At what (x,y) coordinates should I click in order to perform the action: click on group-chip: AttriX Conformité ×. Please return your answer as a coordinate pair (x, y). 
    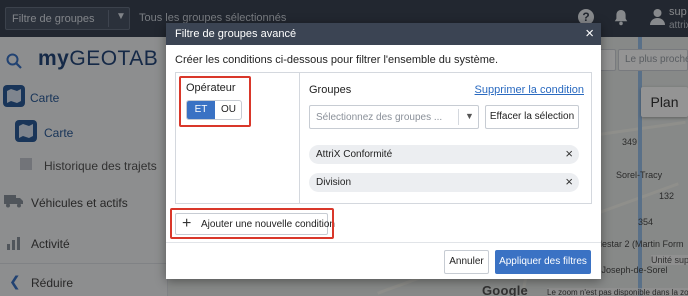
    Looking at the image, I should click on (444, 154).